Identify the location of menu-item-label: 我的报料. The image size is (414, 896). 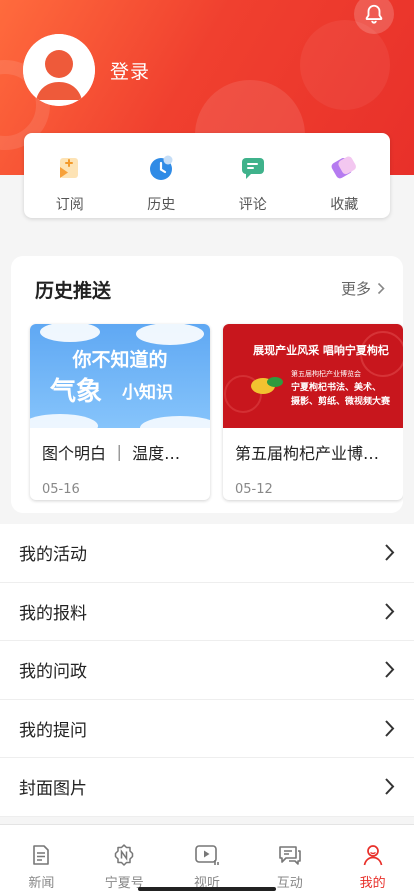
(53, 613).